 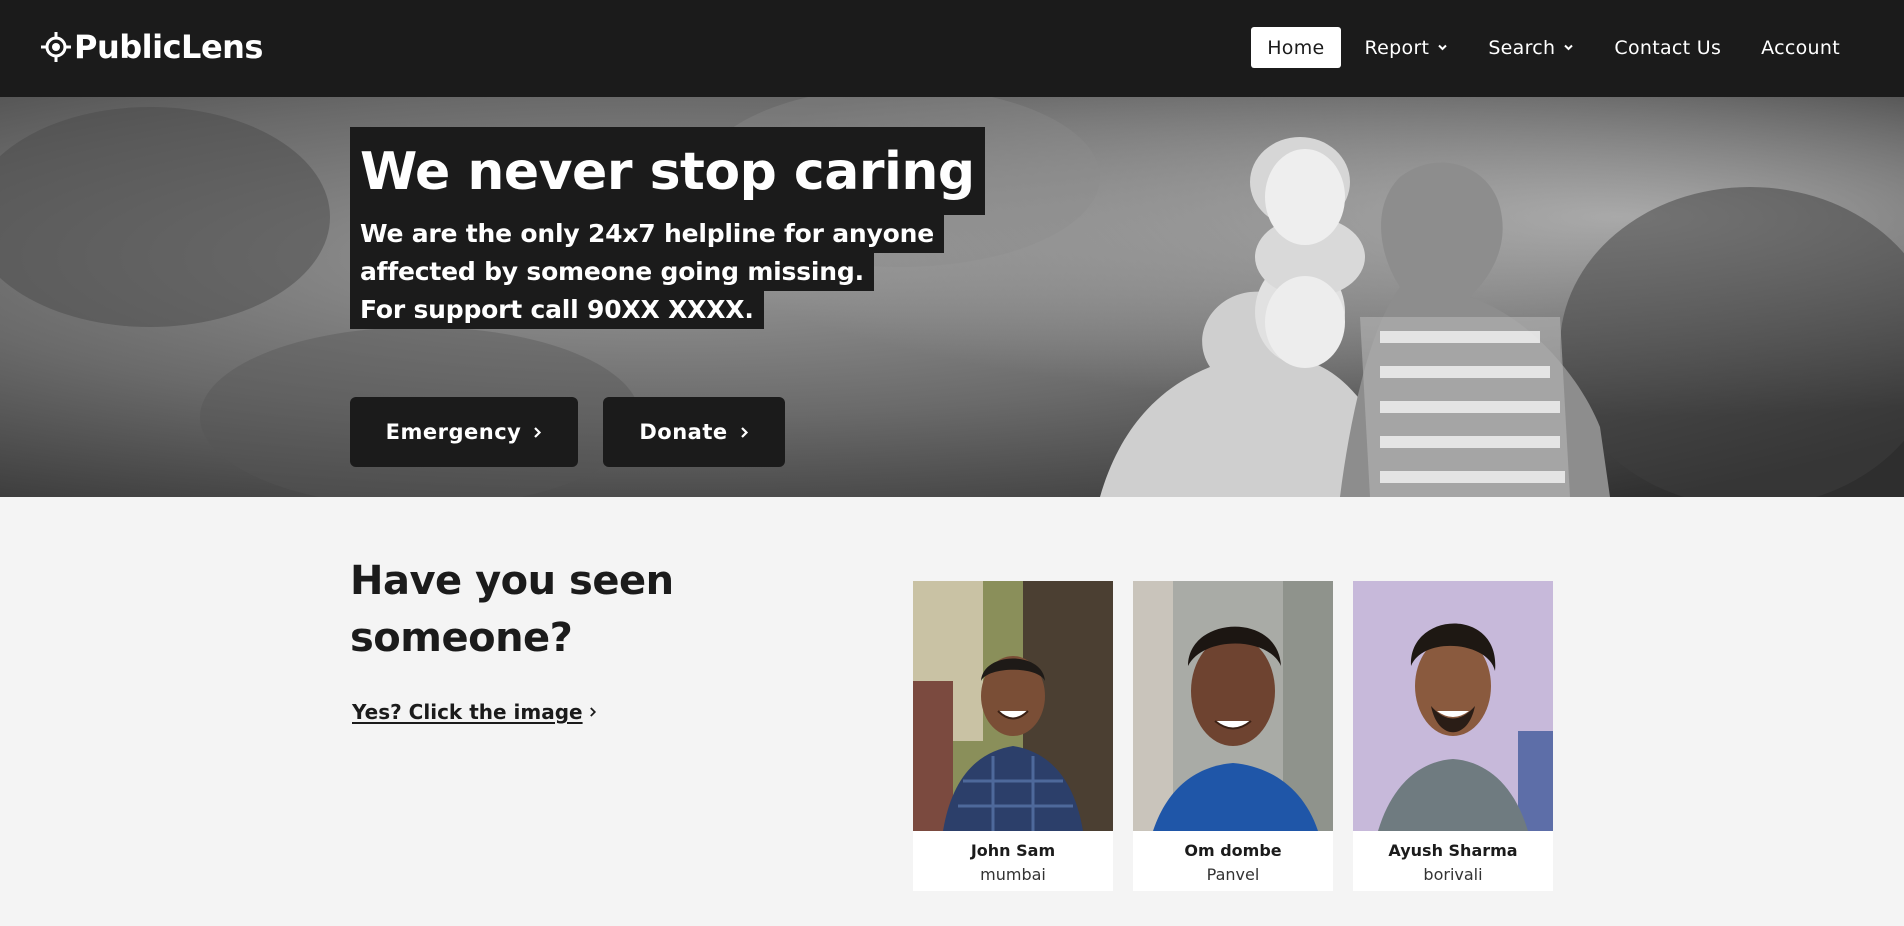 I want to click on emergency-button: Emergency, so click(x=464, y=432).